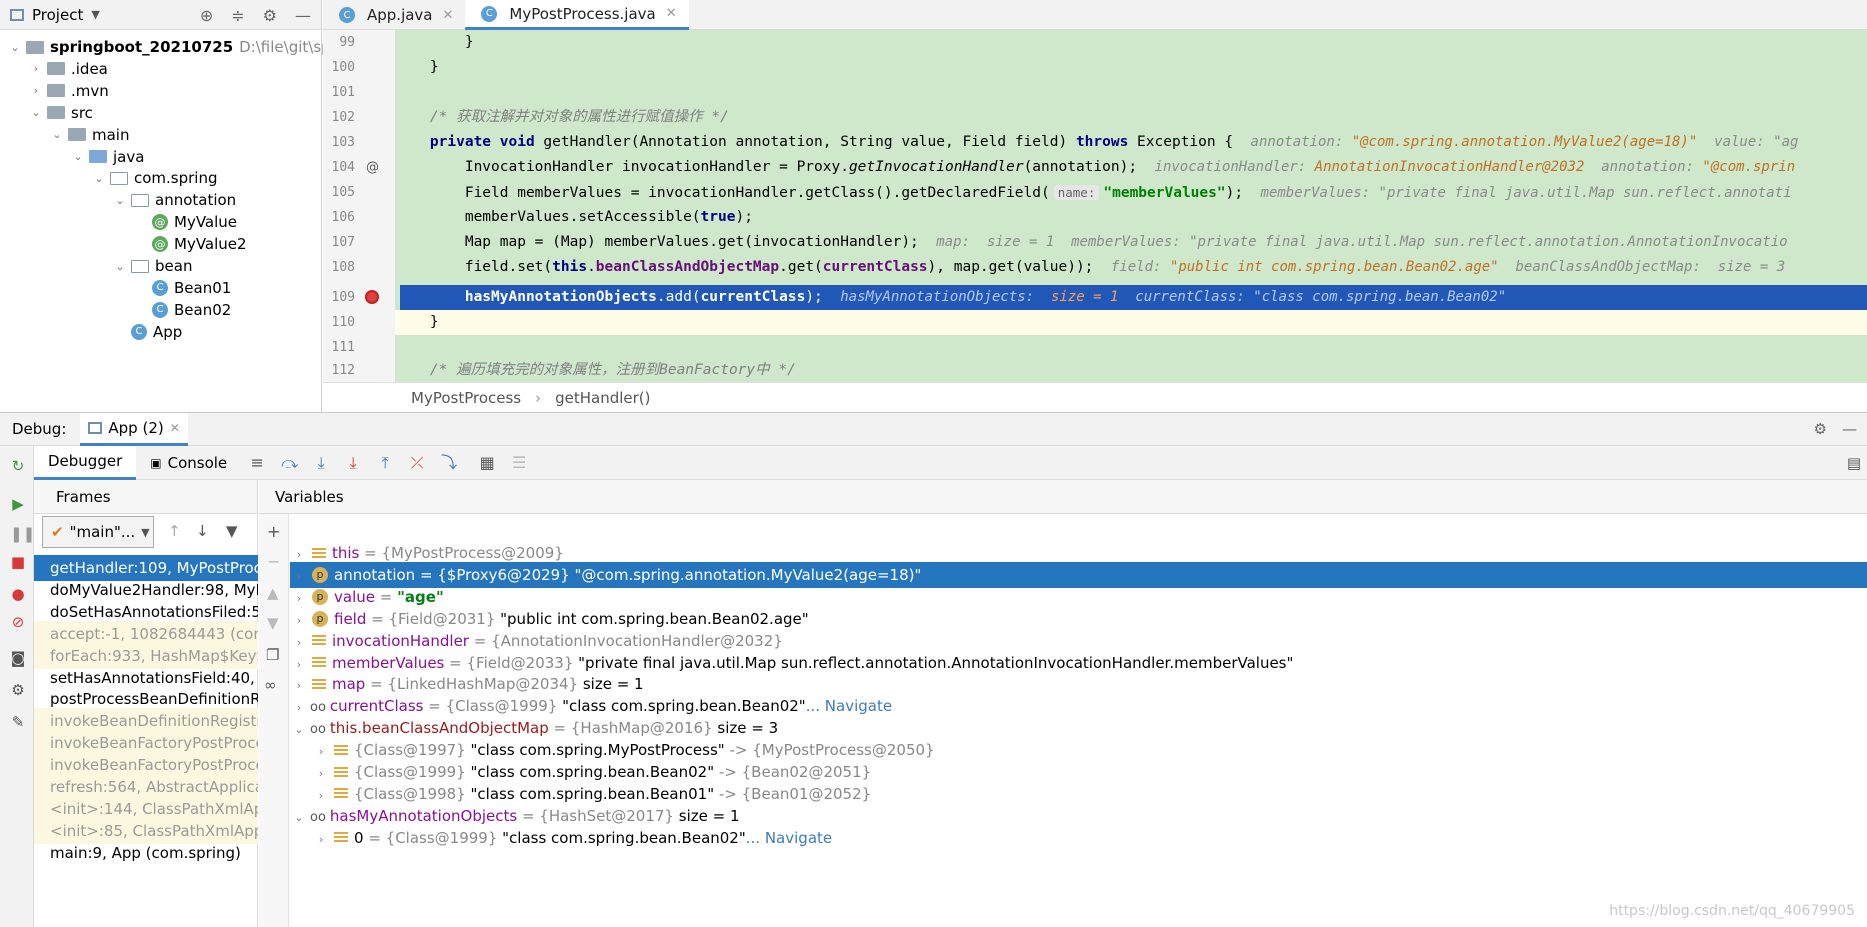 The image size is (1867, 927). I want to click on project-title: Project, so click(57, 15).